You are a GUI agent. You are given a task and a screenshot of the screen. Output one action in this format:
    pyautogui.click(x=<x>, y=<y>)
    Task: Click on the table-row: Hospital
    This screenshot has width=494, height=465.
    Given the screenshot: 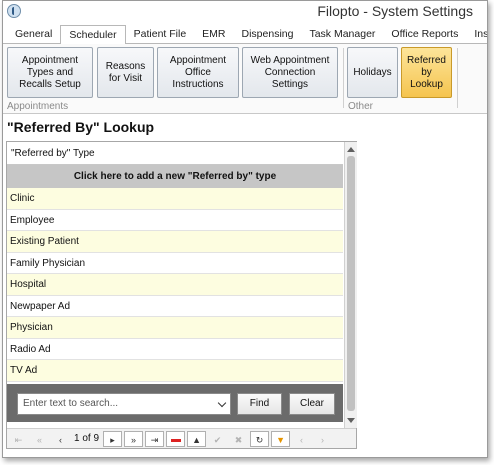 What is the action you would take?
    pyautogui.click(x=175, y=285)
    